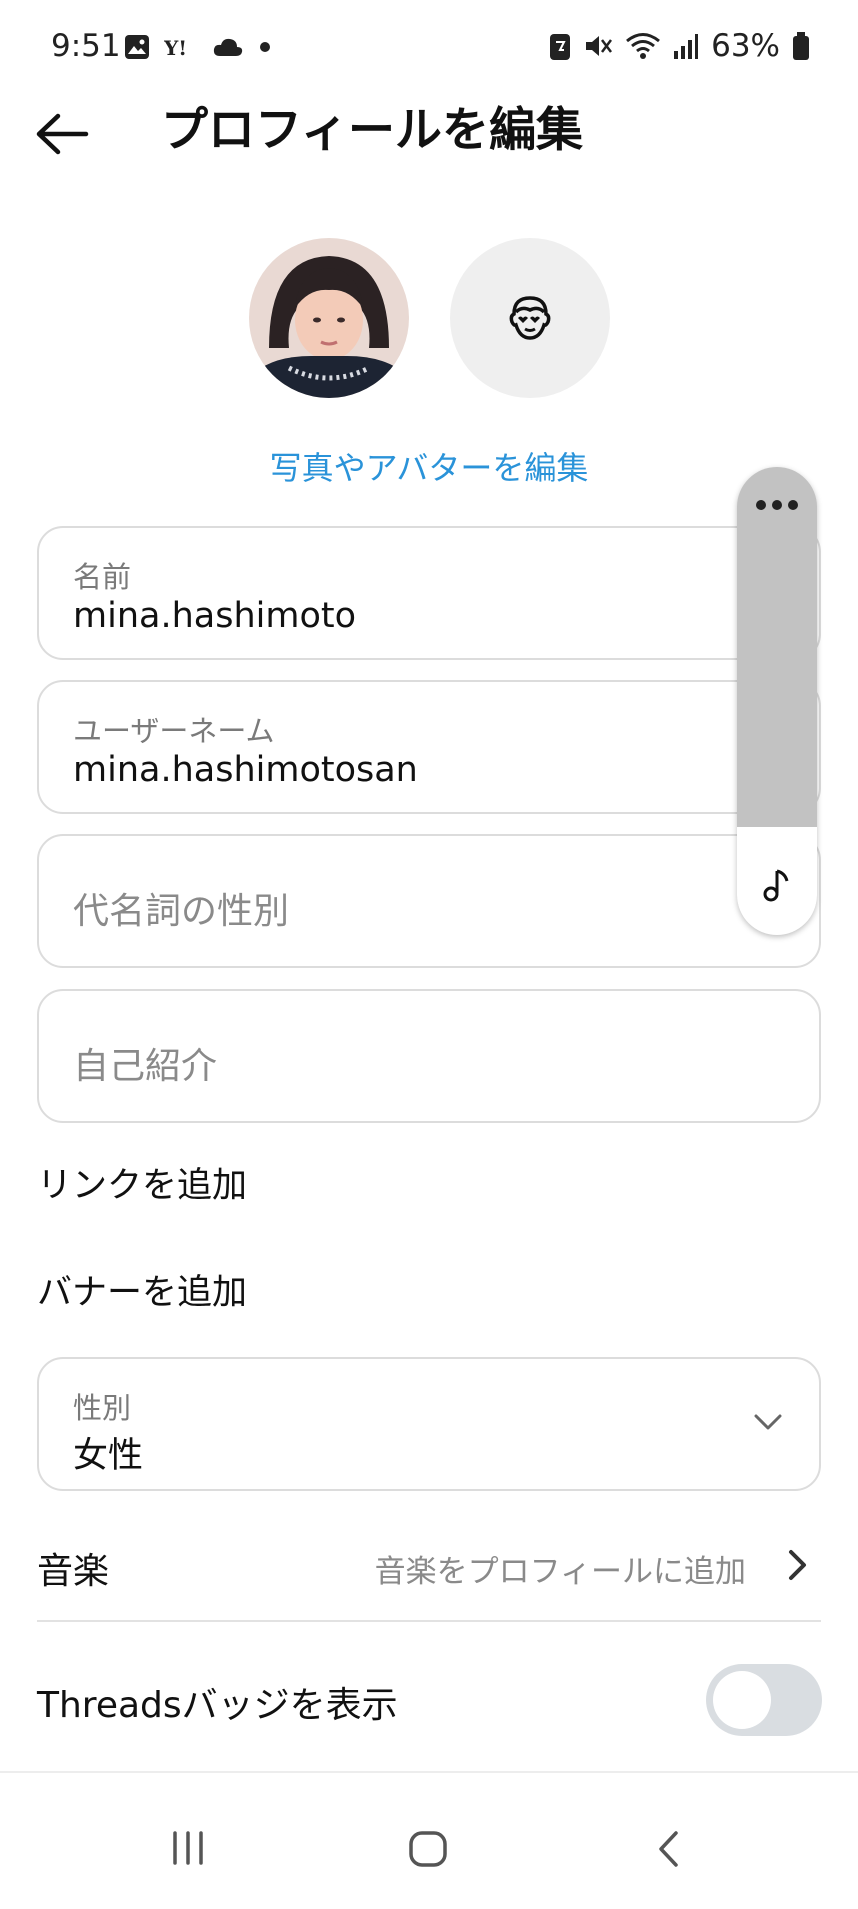  I want to click on bio-field: 自己紹介, so click(429, 1056).